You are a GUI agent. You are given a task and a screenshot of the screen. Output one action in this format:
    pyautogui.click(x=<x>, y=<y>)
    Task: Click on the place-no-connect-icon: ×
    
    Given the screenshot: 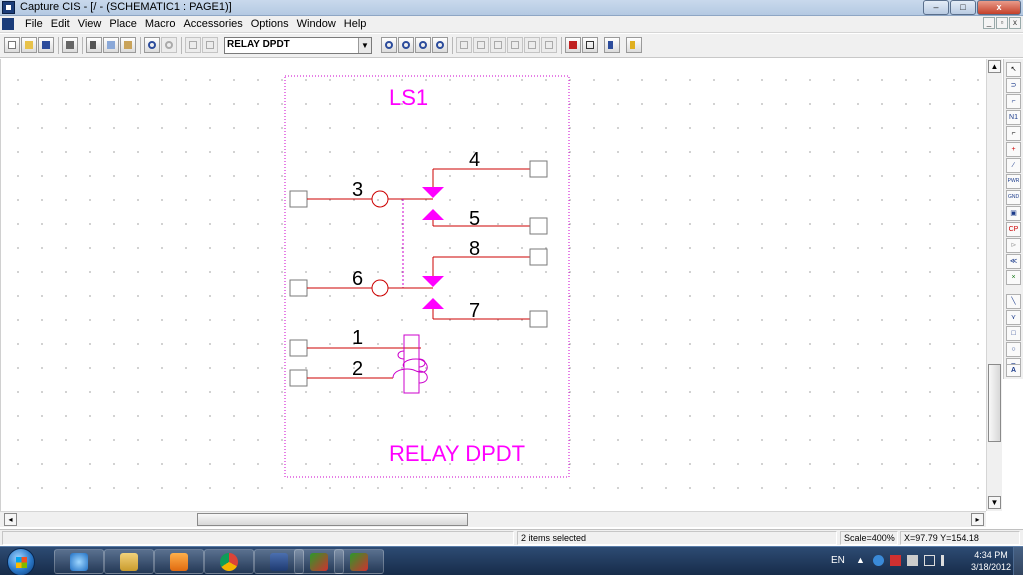 What is the action you would take?
    pyautogui.click(x=1013, y=277)
    